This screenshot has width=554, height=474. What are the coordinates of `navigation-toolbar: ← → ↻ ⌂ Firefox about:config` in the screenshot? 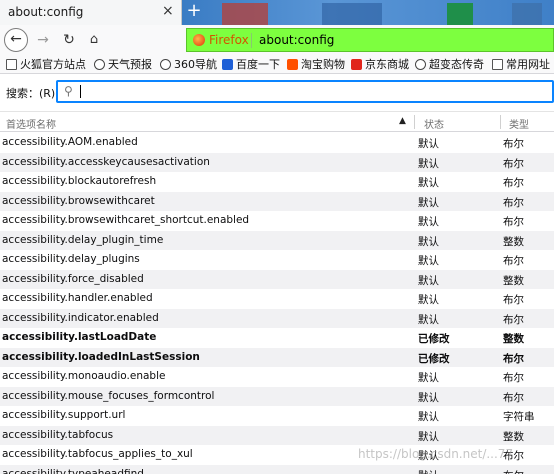 It's located at (277, 40).